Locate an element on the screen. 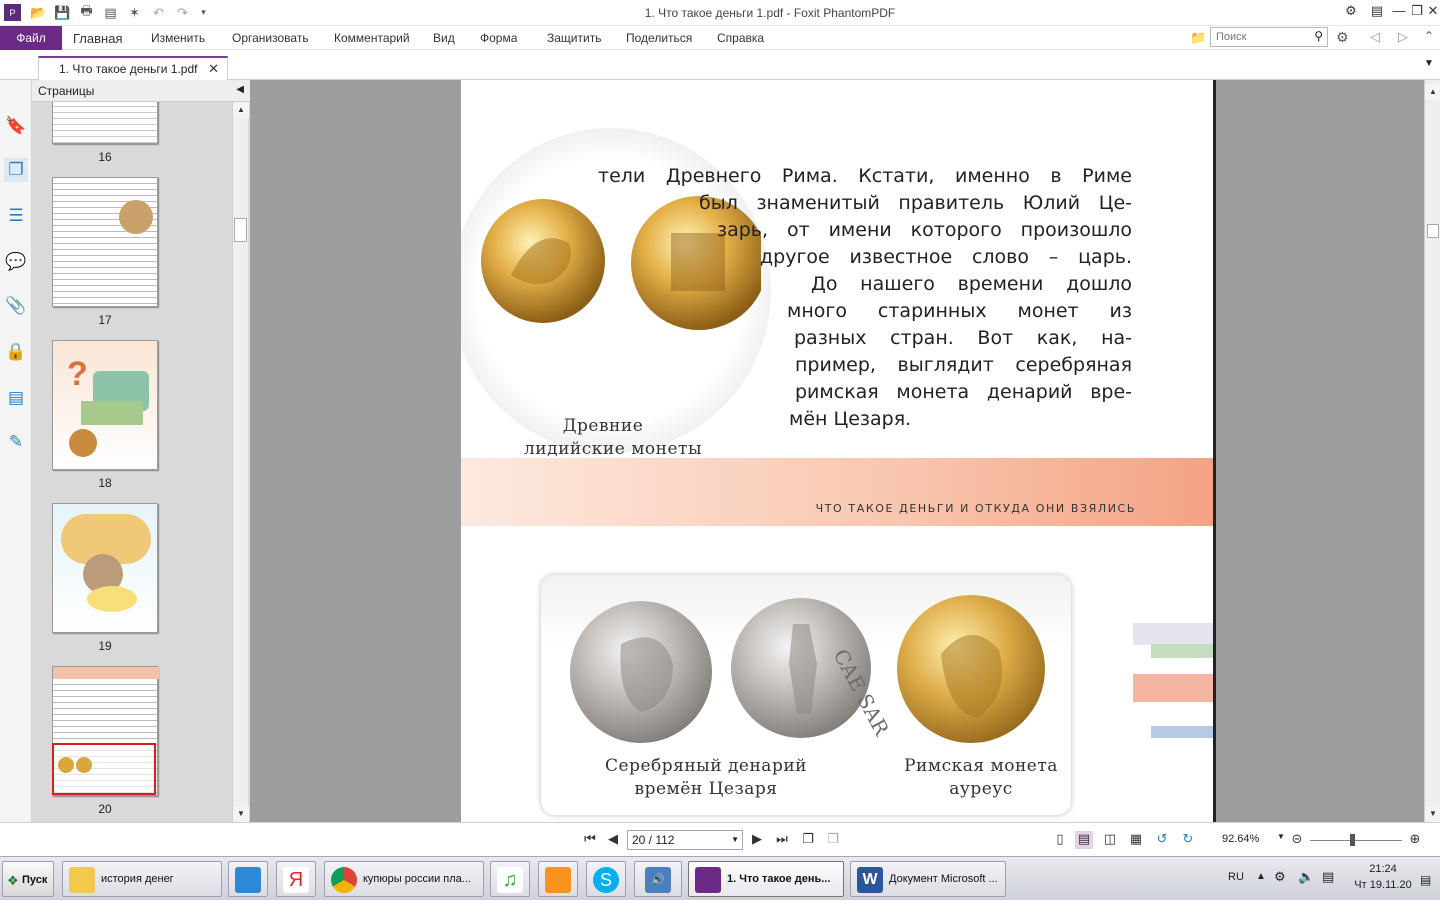 This screenshot has width=1440, height=900. rotate-left-icon: ↺ is located at coordinates (1162, 840).